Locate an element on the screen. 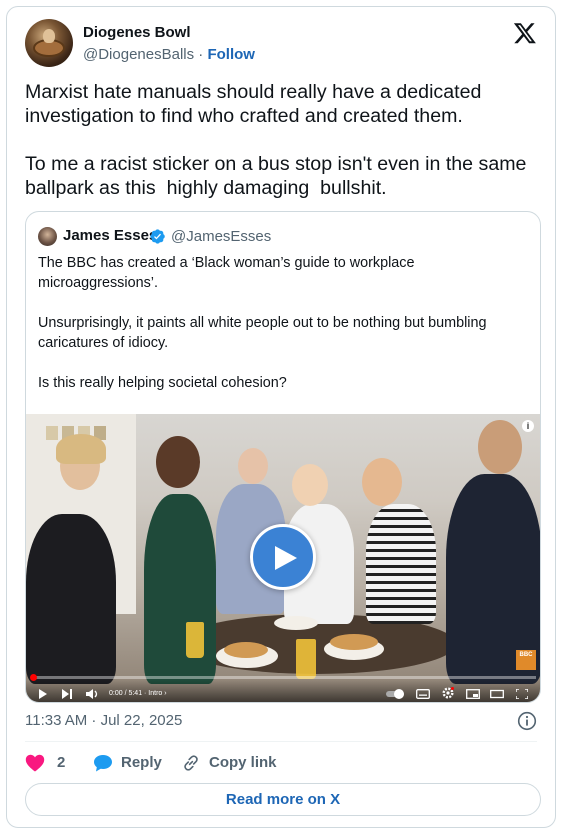  tweet-timestamp: 11:33 AM · Jul 22, 2025 is located at coordinates (103, 720).